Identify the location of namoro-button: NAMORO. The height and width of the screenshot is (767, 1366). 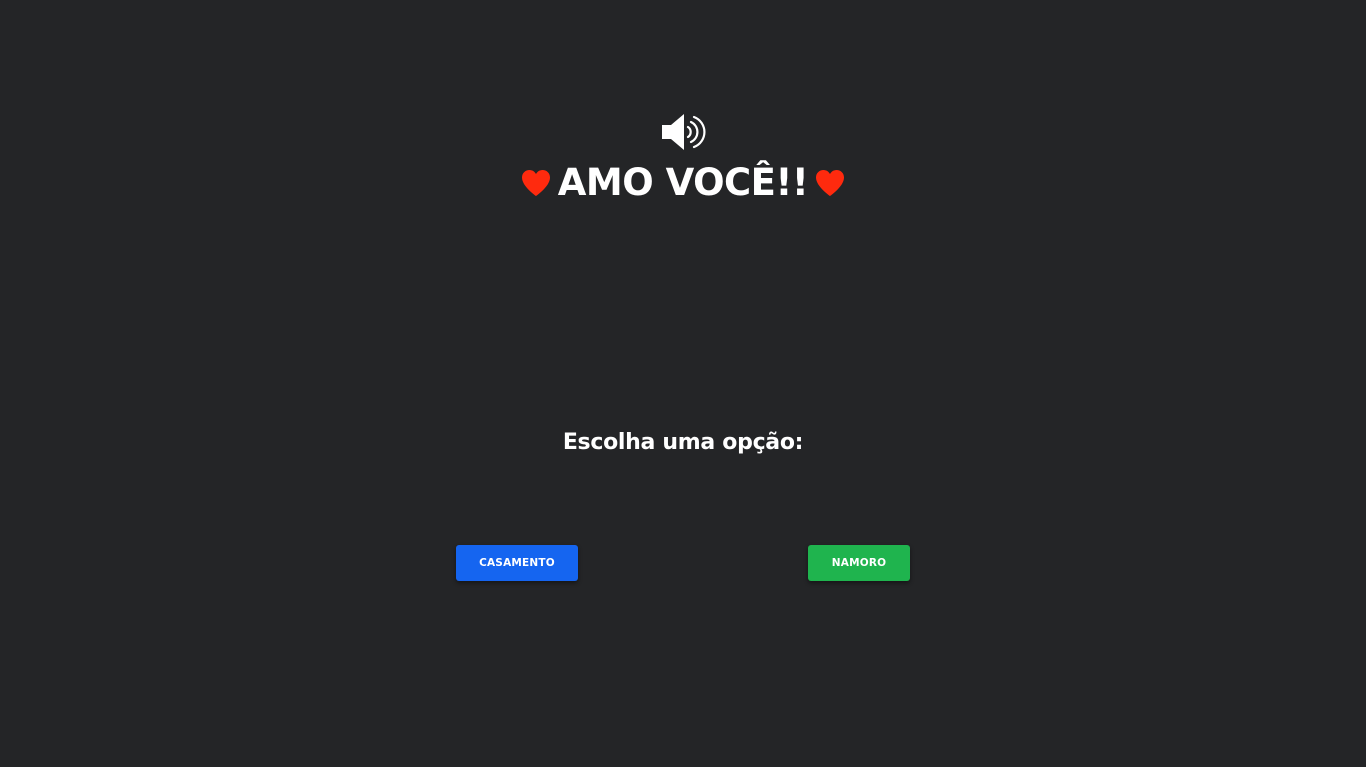
(859, 563).